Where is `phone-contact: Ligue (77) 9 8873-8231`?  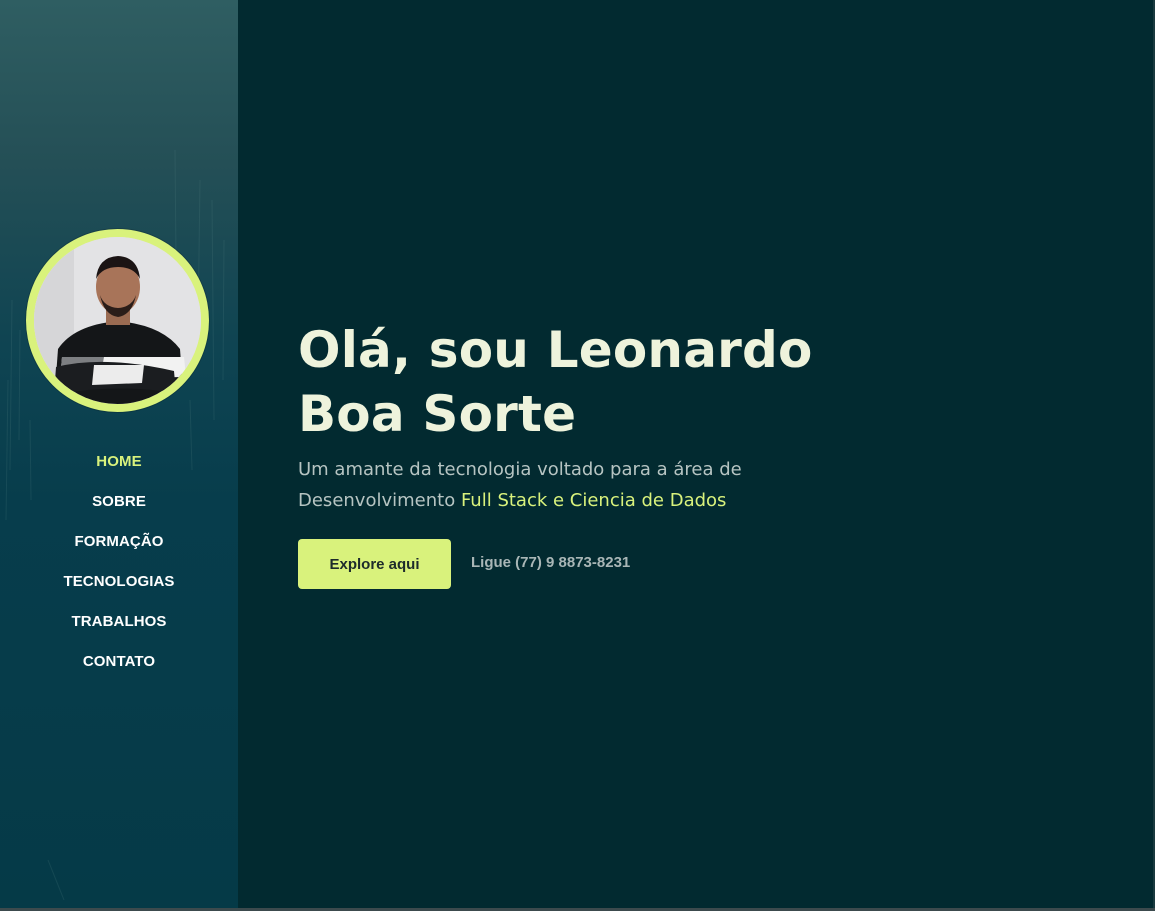
phone-contact: Ligue (77) 9 8873-8231 is located at coordinates (551, 562).